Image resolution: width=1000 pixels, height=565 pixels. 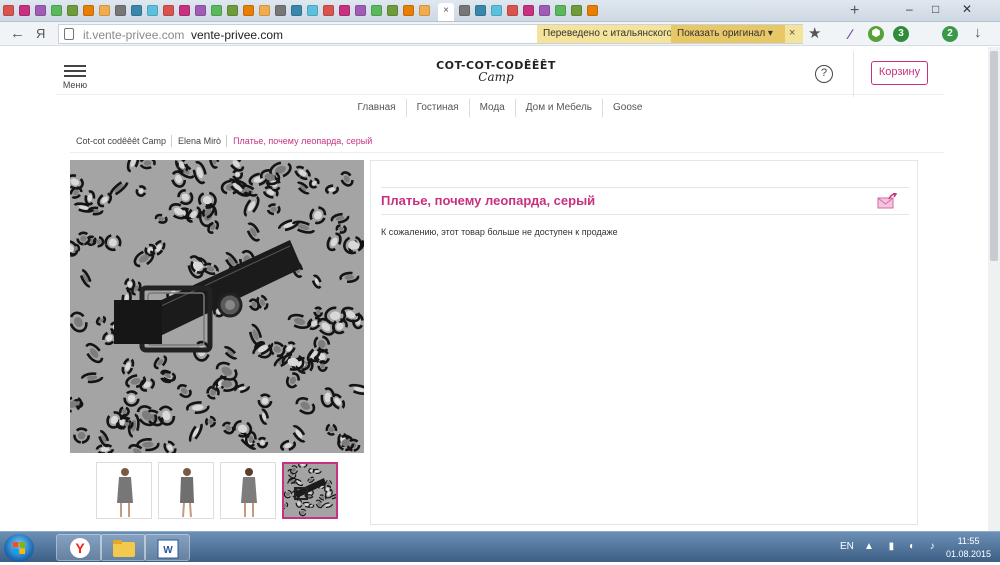 I want to click on hamburger-icon, so click(x=75, y=71).